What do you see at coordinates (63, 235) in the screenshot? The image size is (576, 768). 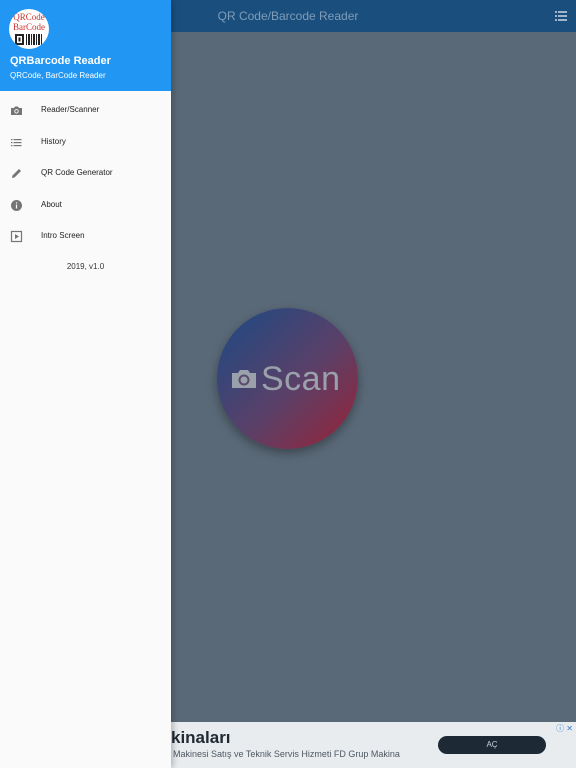 I see `menu-label: Intro Screen` at bounding box center [63, 235].